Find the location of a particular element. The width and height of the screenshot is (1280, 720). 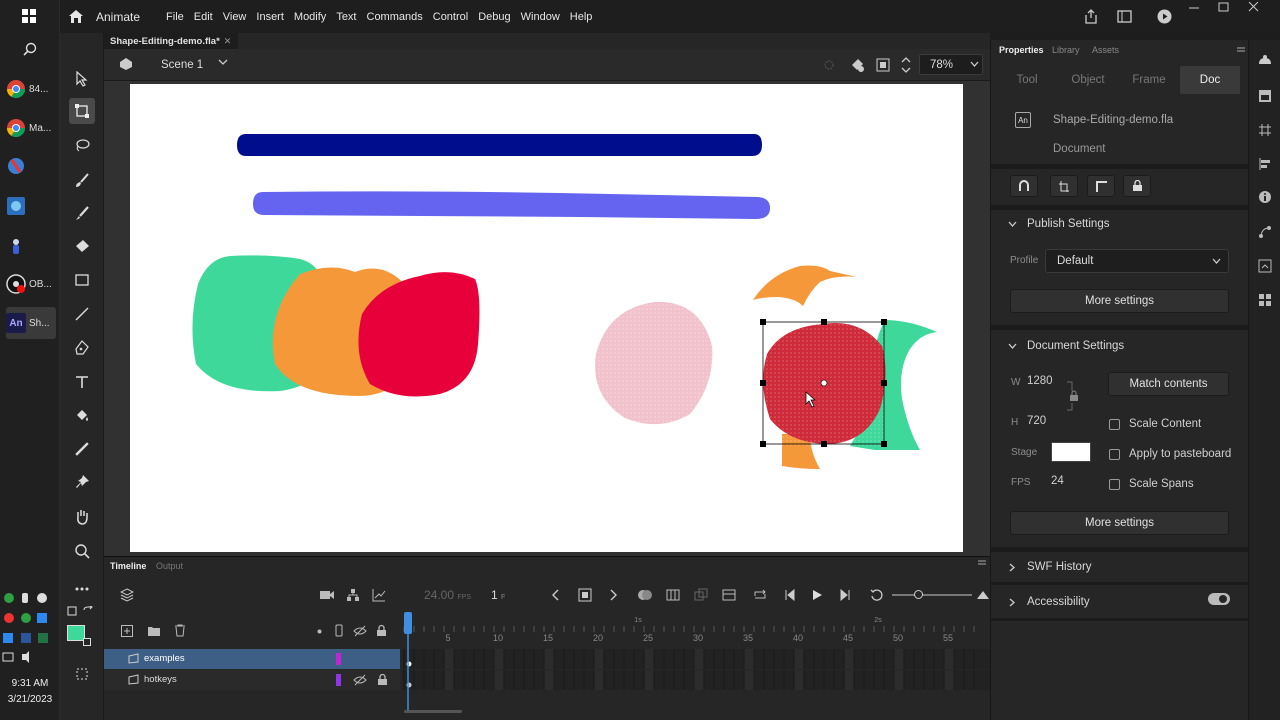

zoom-stepper-icon is located at coordinates (906, 65).